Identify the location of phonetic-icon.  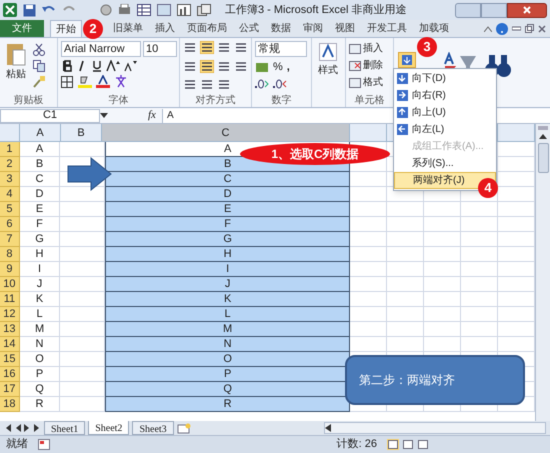
(121, 81).